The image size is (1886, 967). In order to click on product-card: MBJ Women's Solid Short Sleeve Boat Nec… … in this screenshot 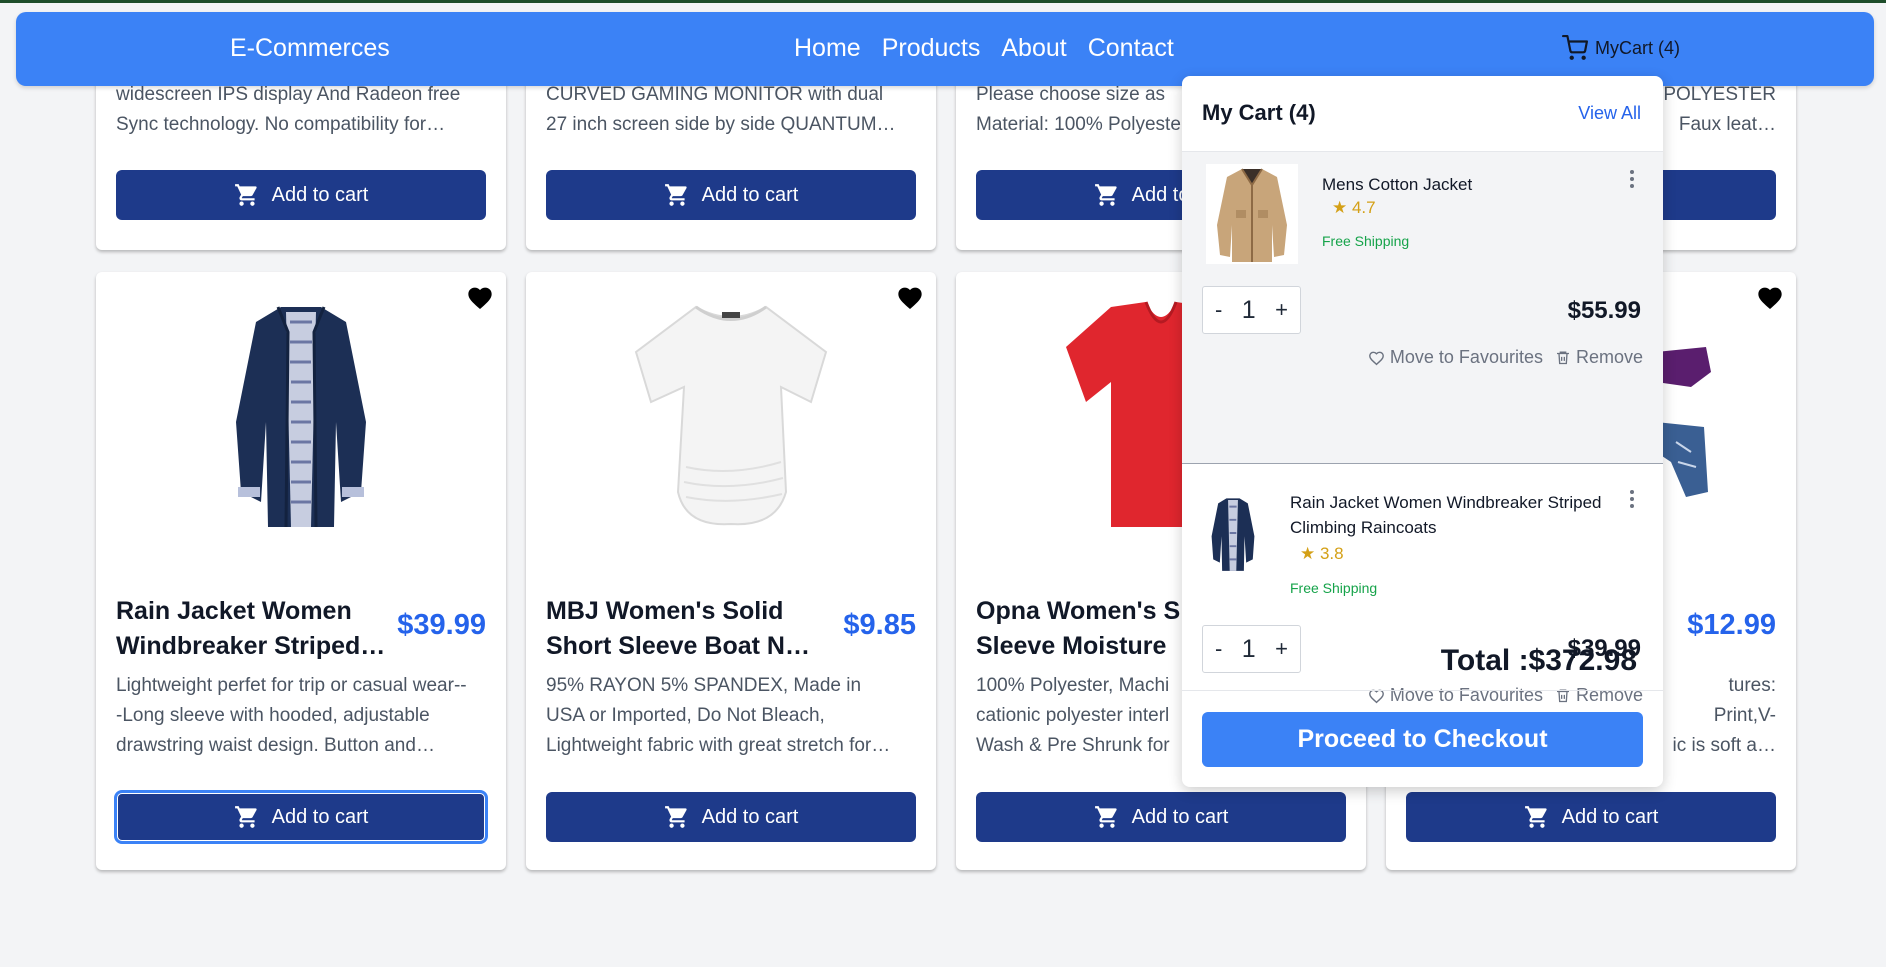, I will do `click(731, 571)`.